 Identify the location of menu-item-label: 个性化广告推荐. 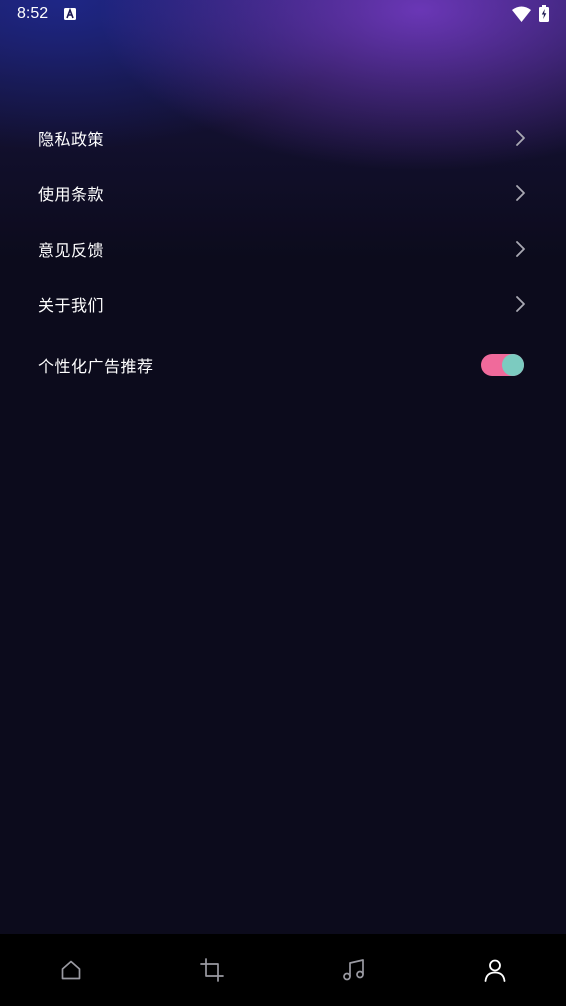
(96, 366).